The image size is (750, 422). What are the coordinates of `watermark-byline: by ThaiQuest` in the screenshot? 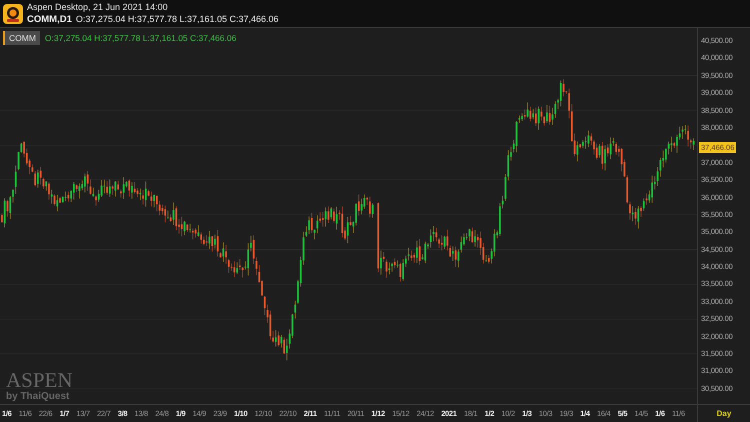 It's located at (38, 396).